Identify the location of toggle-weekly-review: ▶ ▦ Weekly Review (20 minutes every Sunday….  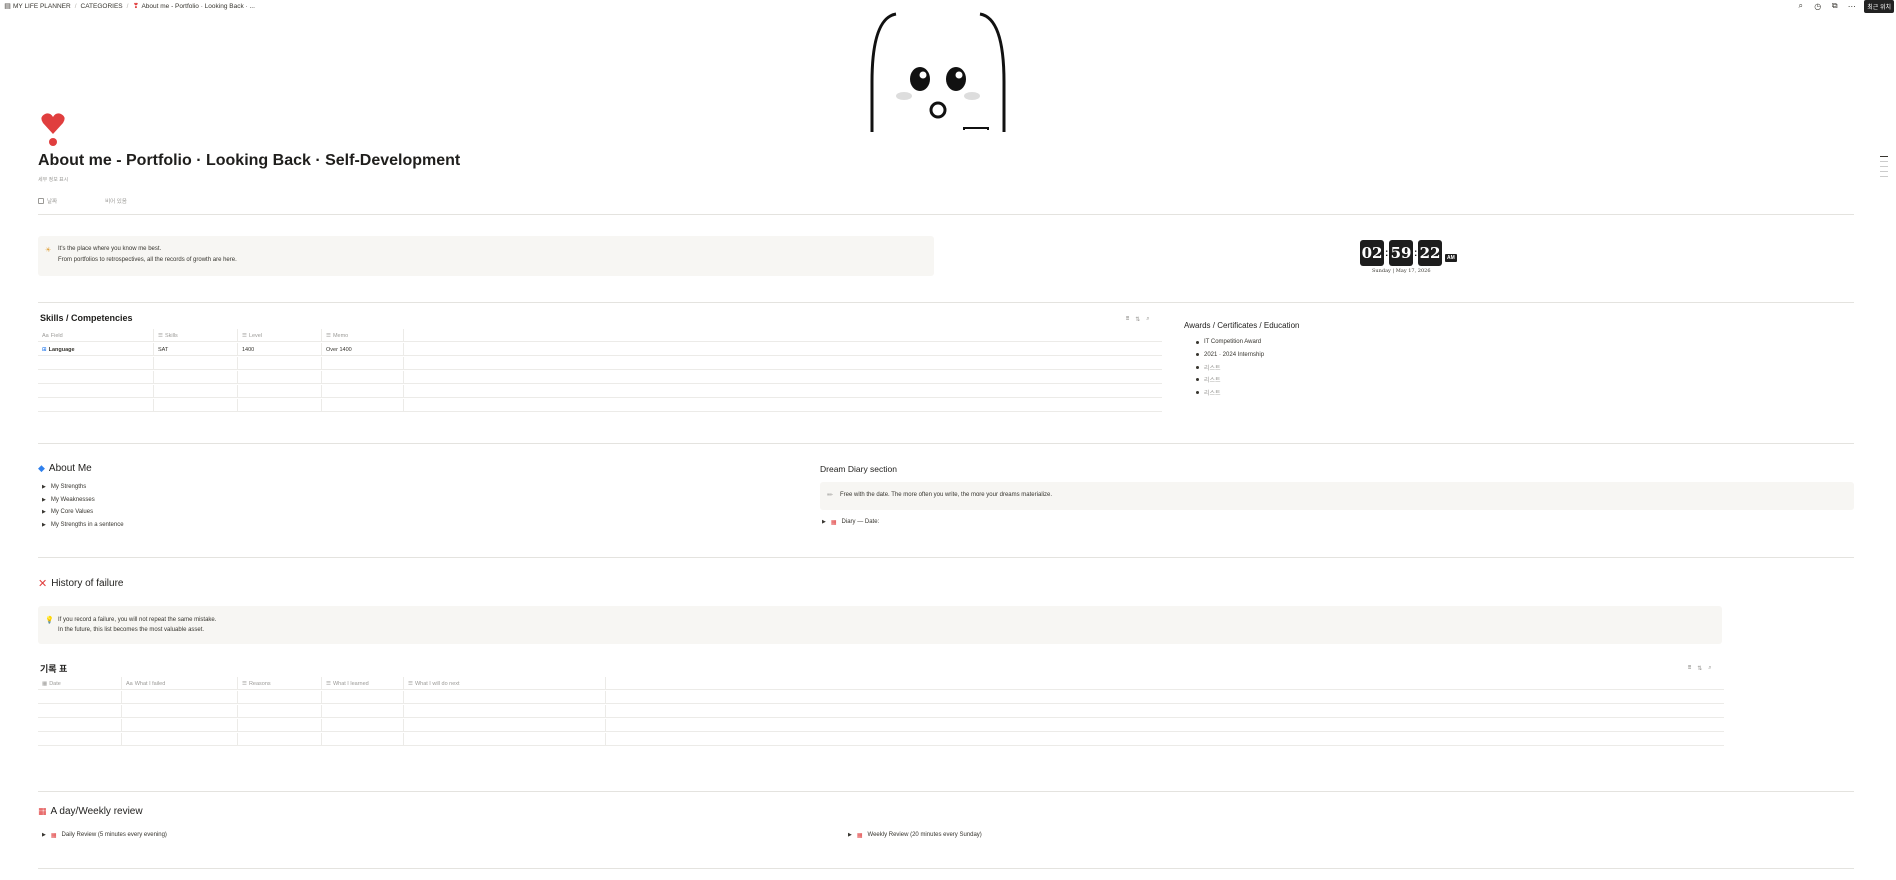
(915, 835).